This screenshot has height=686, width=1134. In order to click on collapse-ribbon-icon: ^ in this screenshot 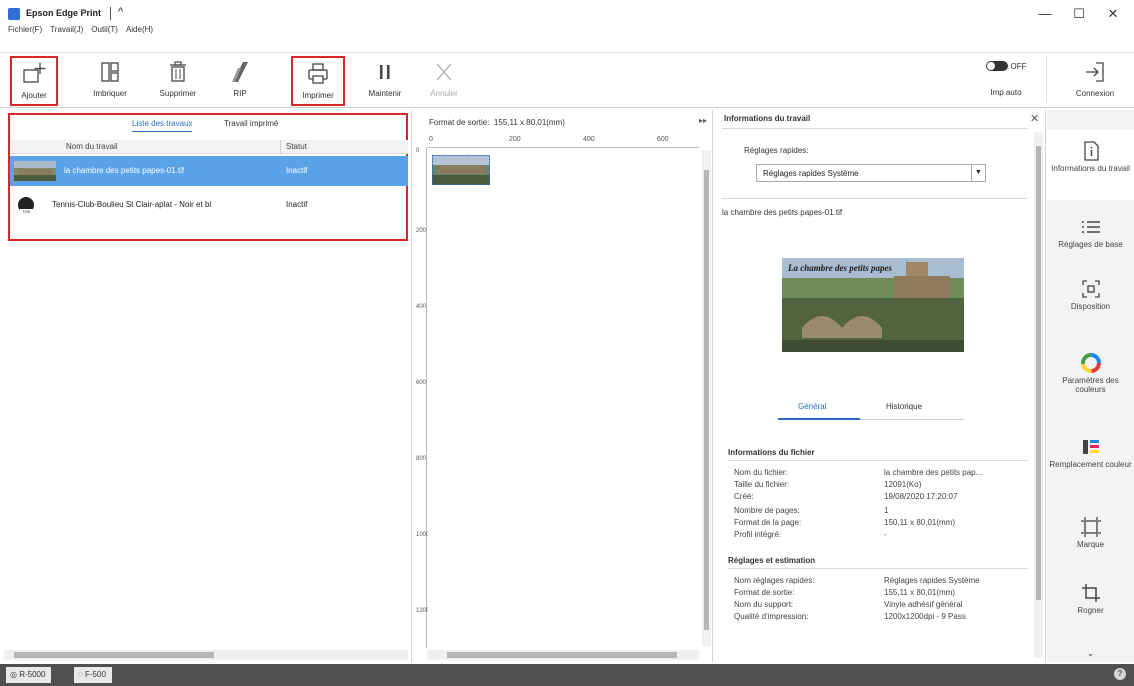, I will do `click(120, 12)`.